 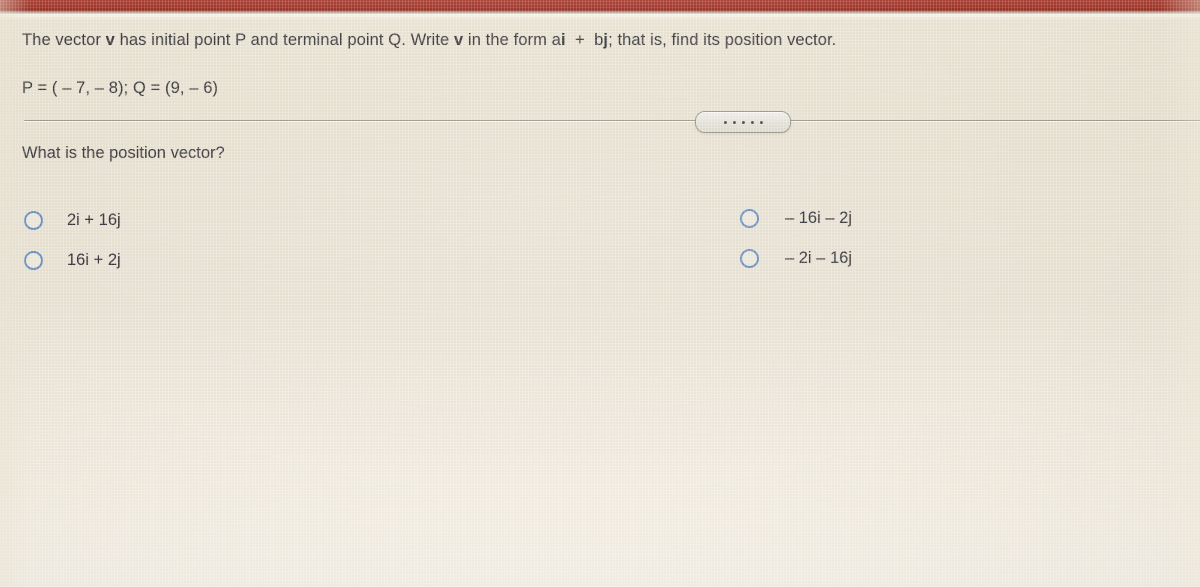 What do you see at coordinates (818, 217) in the screenshot?
I see `answer-option-c-label: – 16i – 2j` at bounding box center [818, 217].